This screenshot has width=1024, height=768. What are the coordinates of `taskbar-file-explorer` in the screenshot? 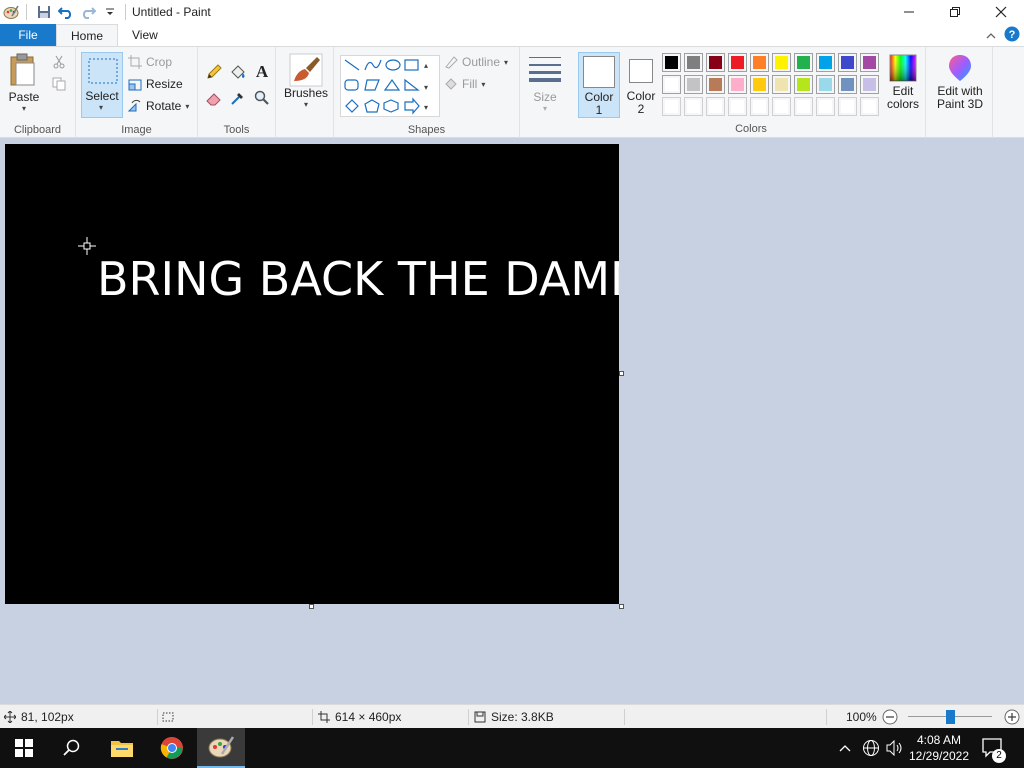 It's located at (122, 748).